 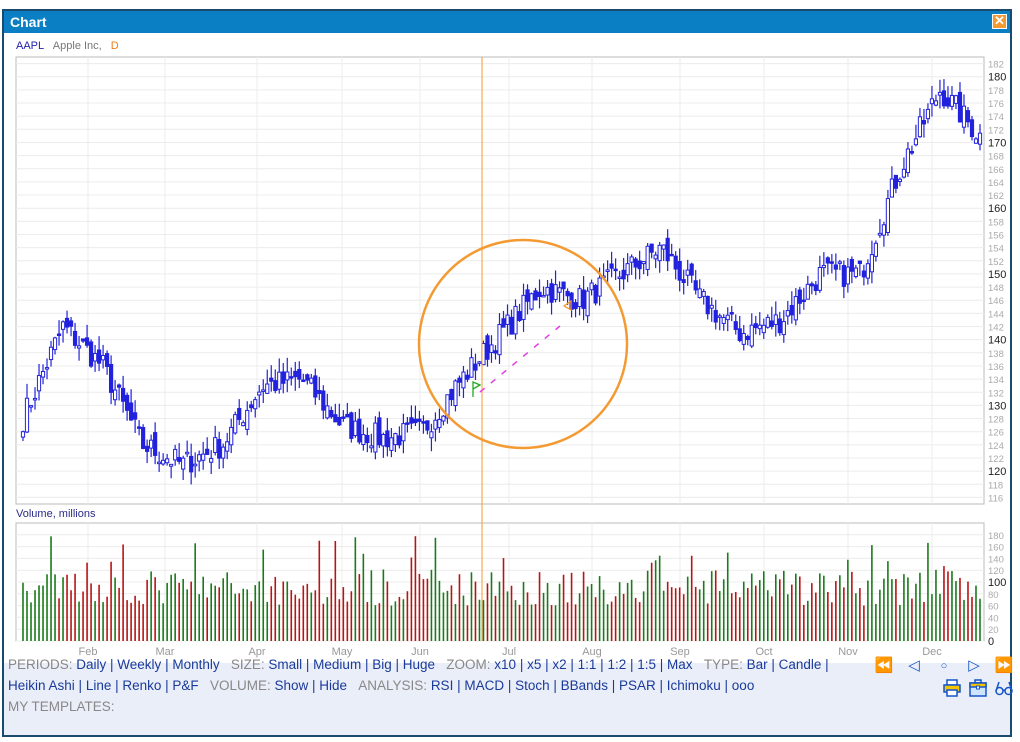 What do you see at coordinates (978, 688) in the screenshot?
I see `briefcase-icon` at bounding box center [978, 688].